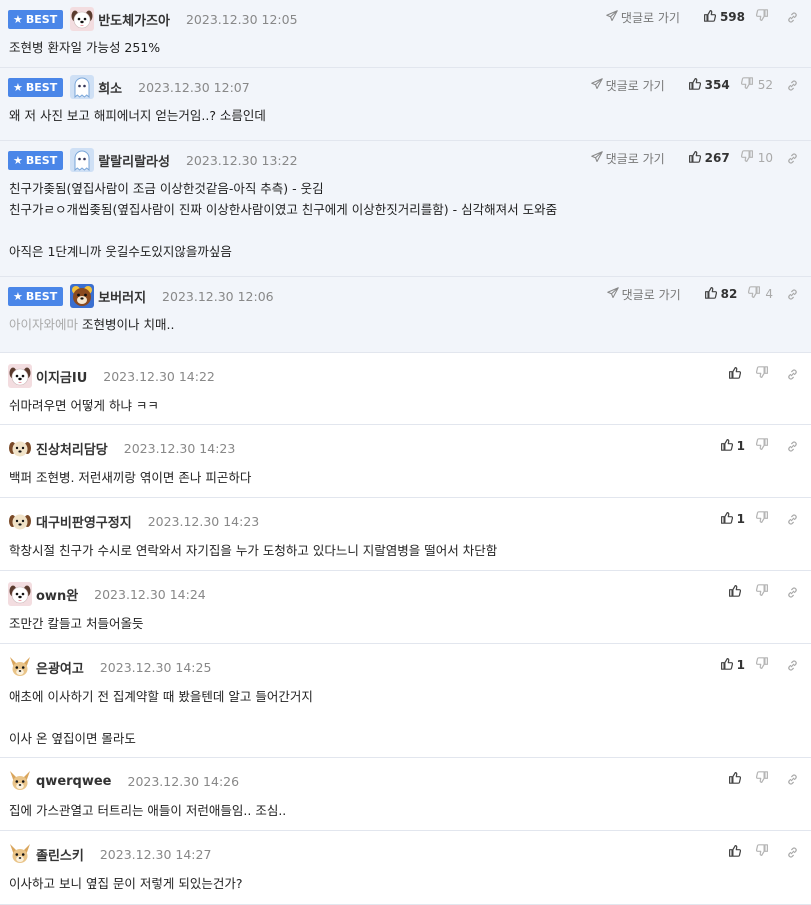  Describe the element at coordinates (82, 296) in the screenshot. I see `bear-face-icon` at that location.